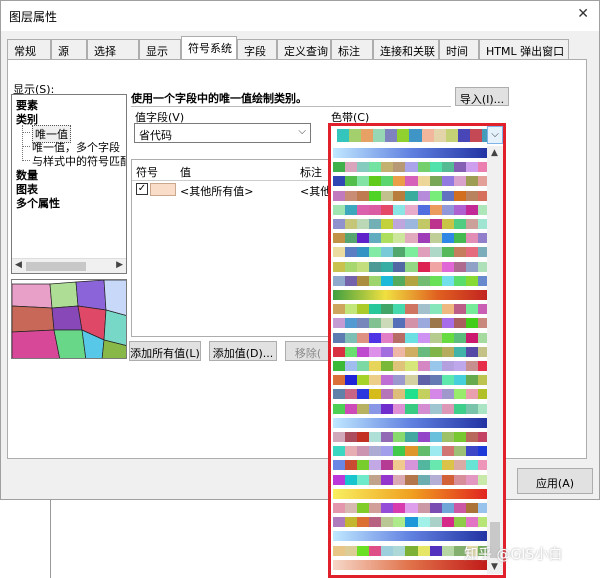 The image size is (600, 578). Describe the element at coordinates (155, 135) in the screenshot. I see `value-field-value: 省代码` at that location.